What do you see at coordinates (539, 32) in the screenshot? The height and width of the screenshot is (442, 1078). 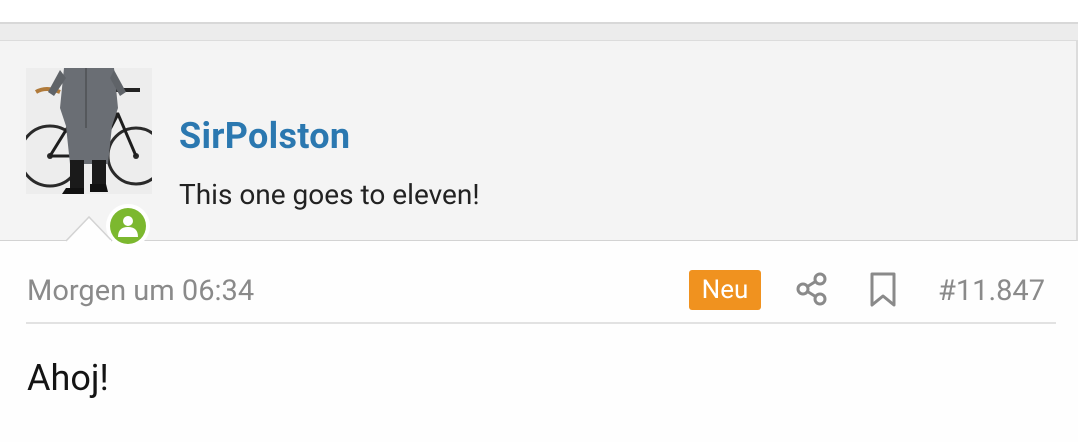 I see `post-separator` at bounding box center [539, 32].